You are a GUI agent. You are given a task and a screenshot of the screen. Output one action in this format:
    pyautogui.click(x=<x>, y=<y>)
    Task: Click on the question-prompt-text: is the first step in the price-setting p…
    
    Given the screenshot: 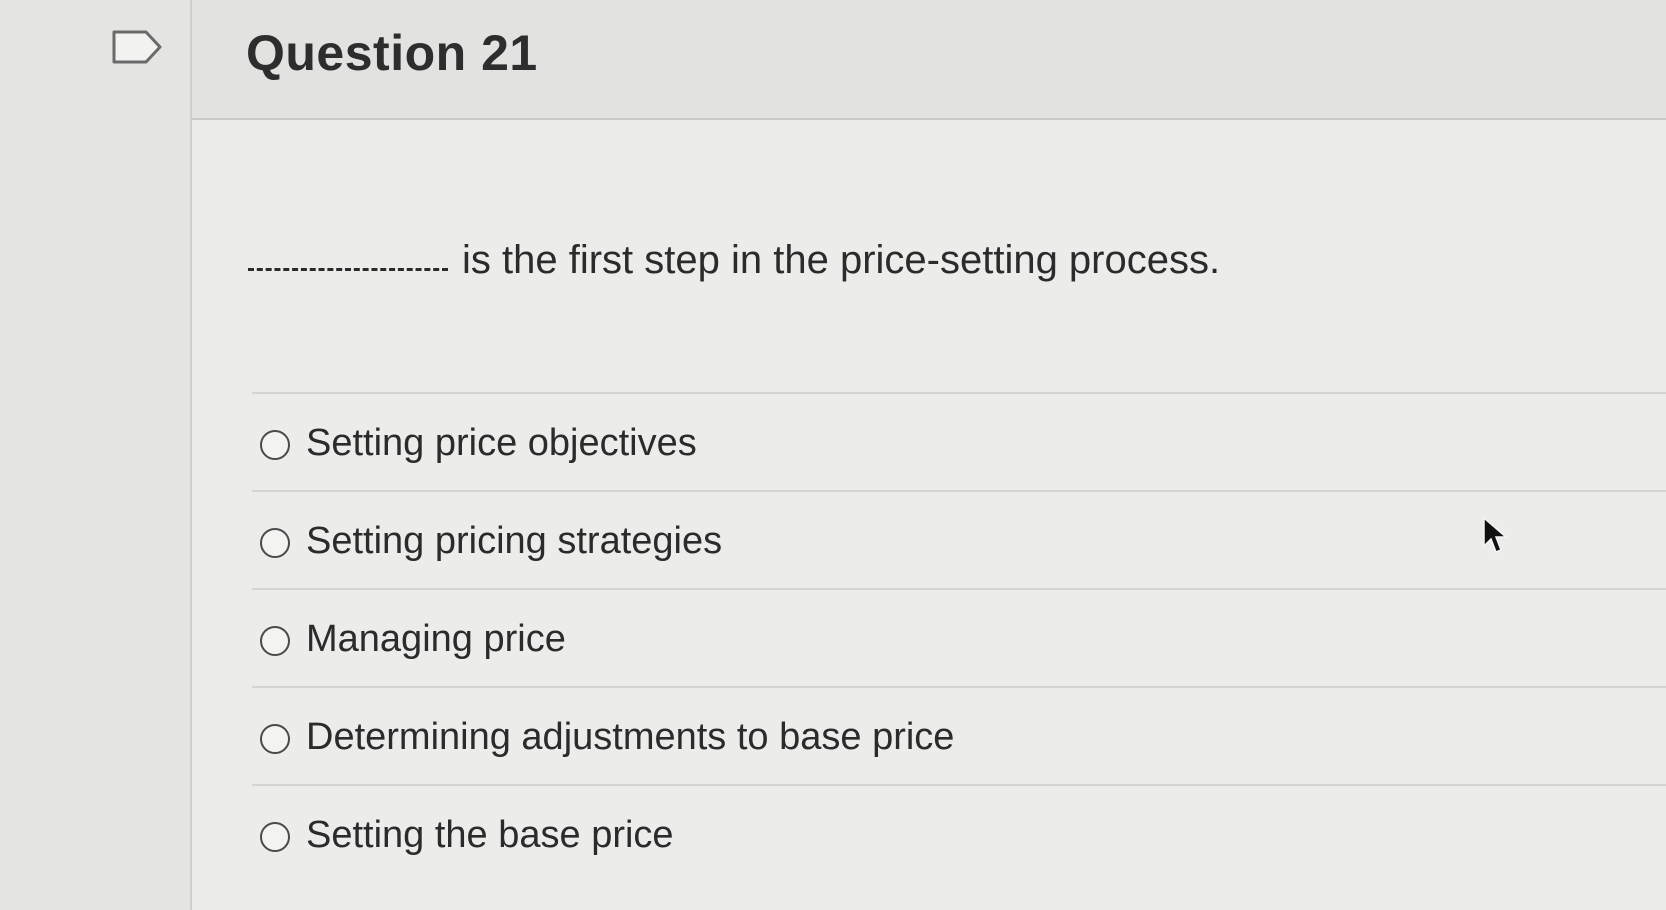 What is the action you would take?
    pyautogui.click(x=841, y=260)
    